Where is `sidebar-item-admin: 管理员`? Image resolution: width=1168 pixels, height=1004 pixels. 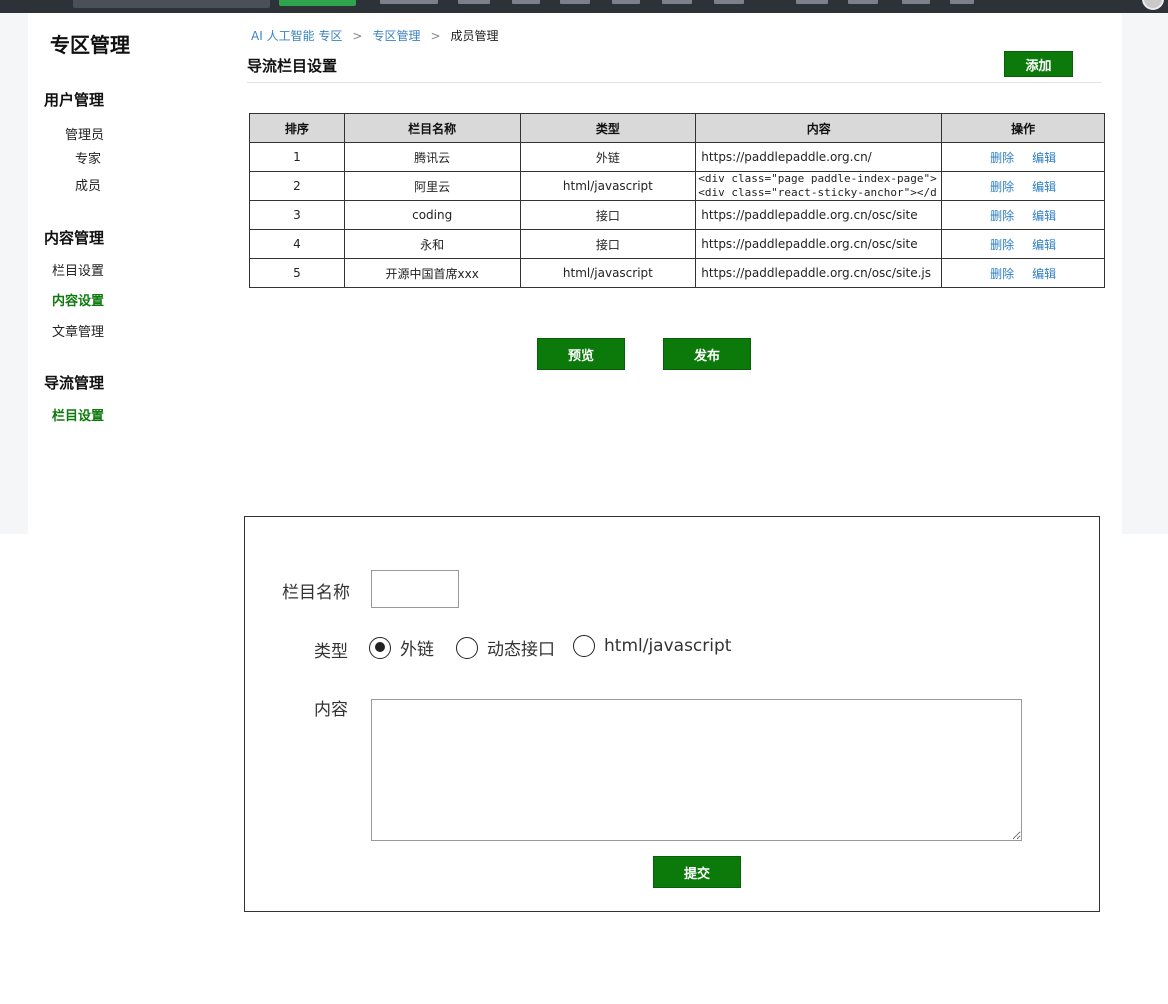 sidebar-item-admin: 管理员 is located at coordinates (84, 133).